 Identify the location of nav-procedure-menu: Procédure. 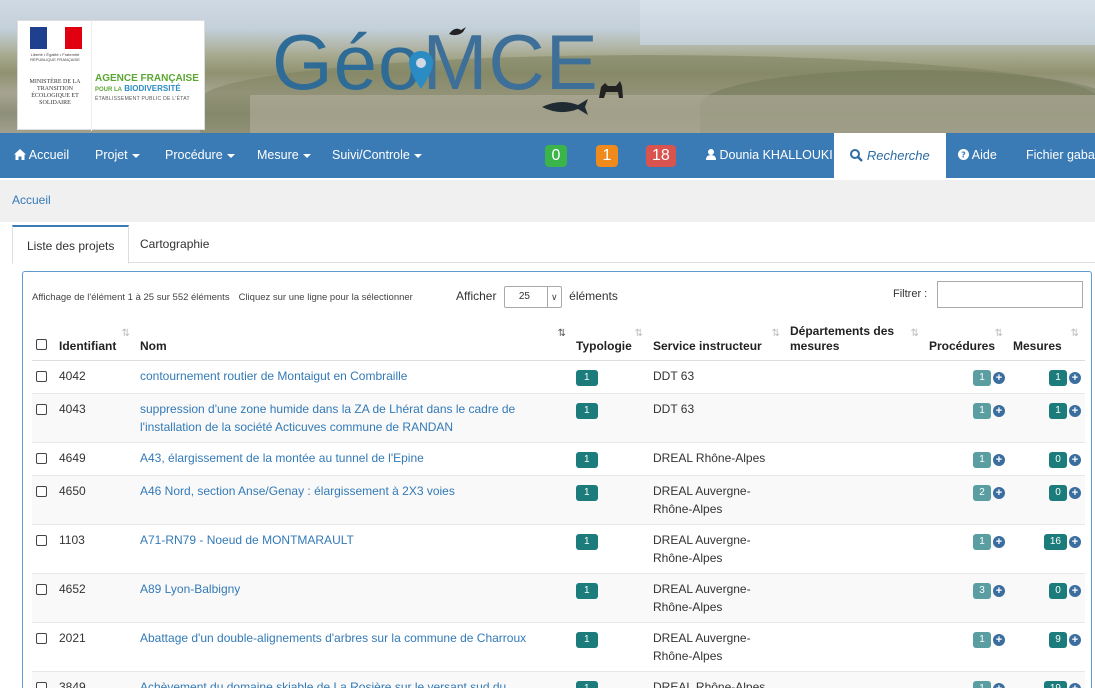
(200, 155).